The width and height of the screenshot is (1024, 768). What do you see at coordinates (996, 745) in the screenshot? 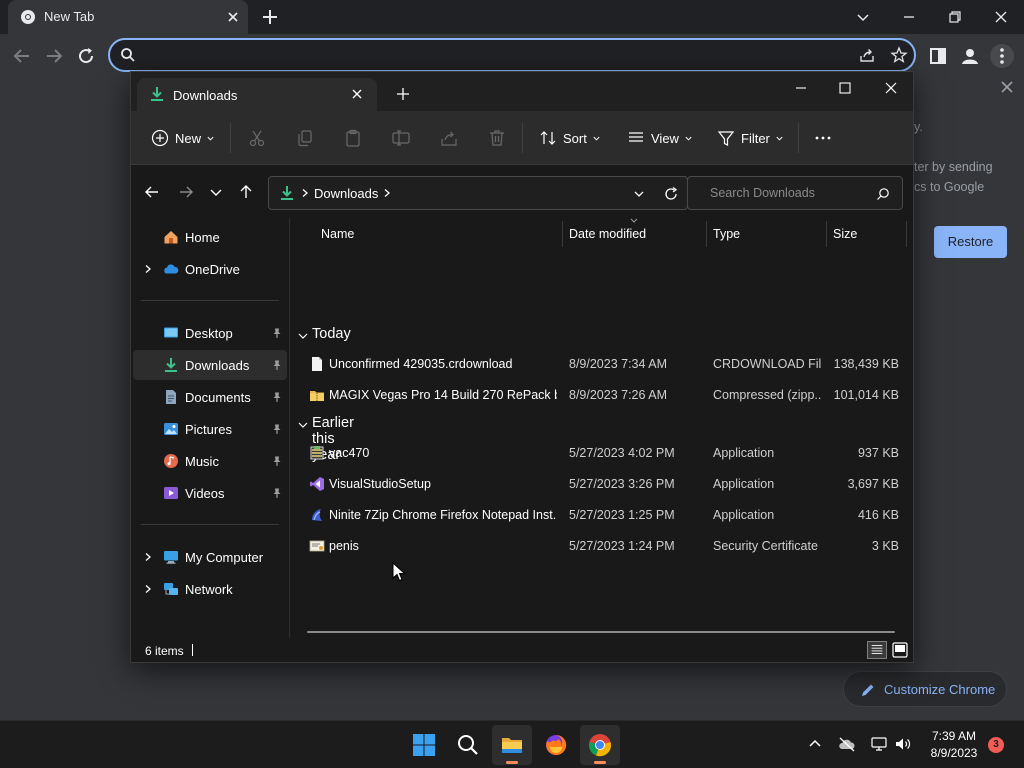
I see `notification-badge: 3` at bounding box center [996, 745].